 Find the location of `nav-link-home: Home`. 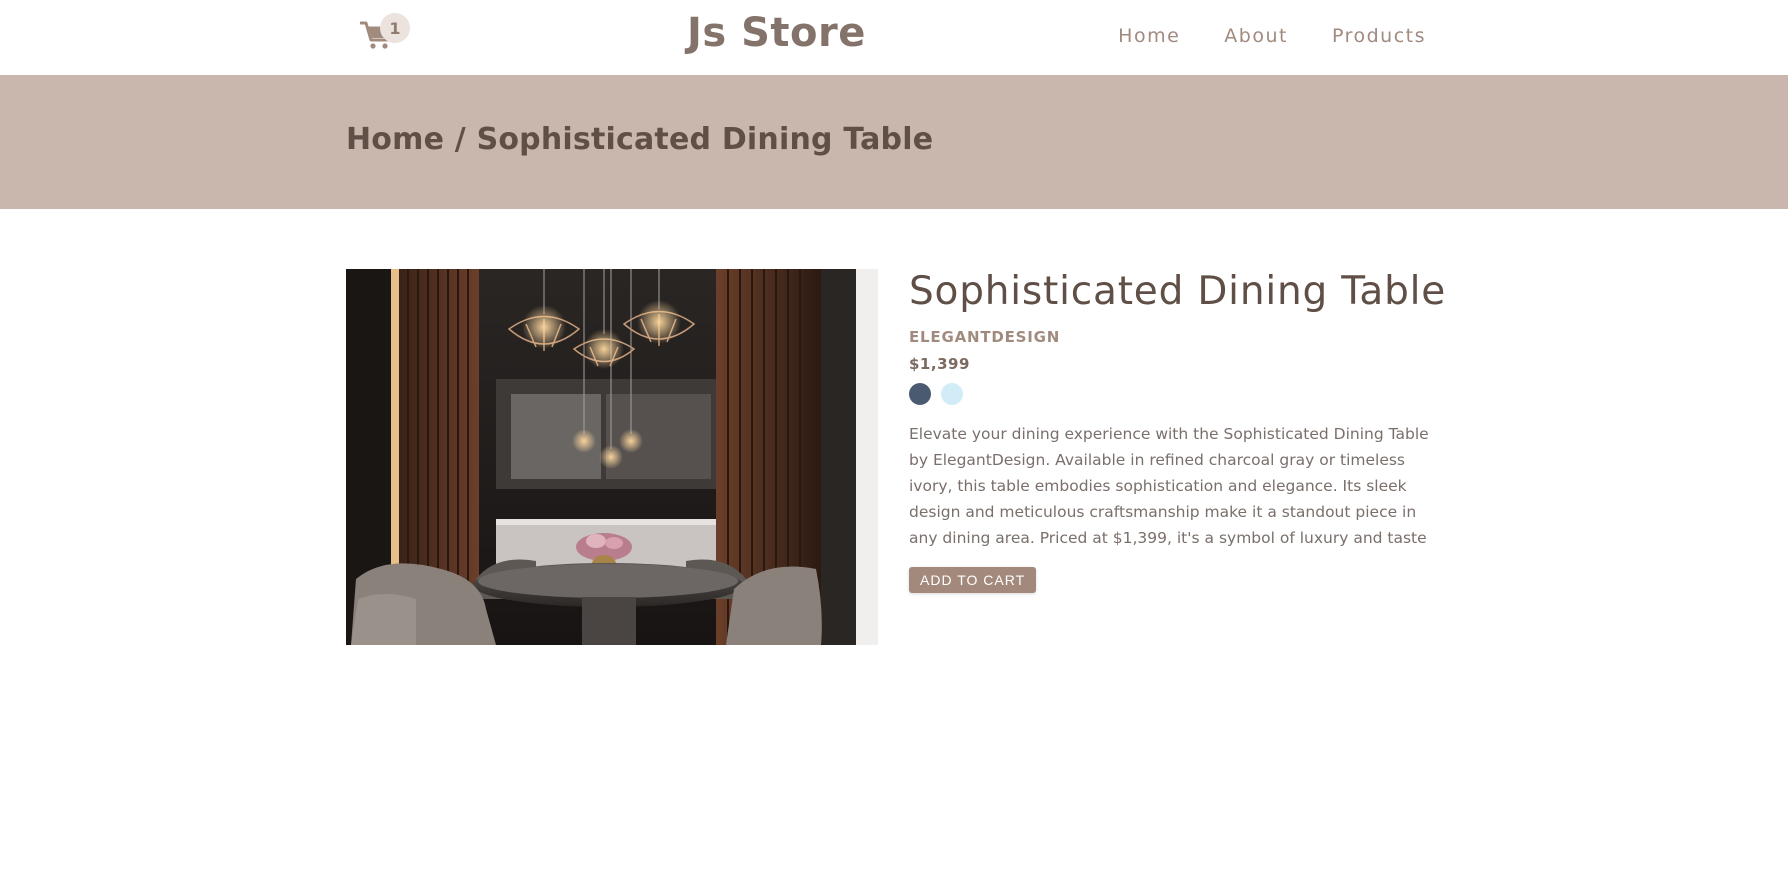

nav-link-home: Home is located at coordinates (1149, 36).